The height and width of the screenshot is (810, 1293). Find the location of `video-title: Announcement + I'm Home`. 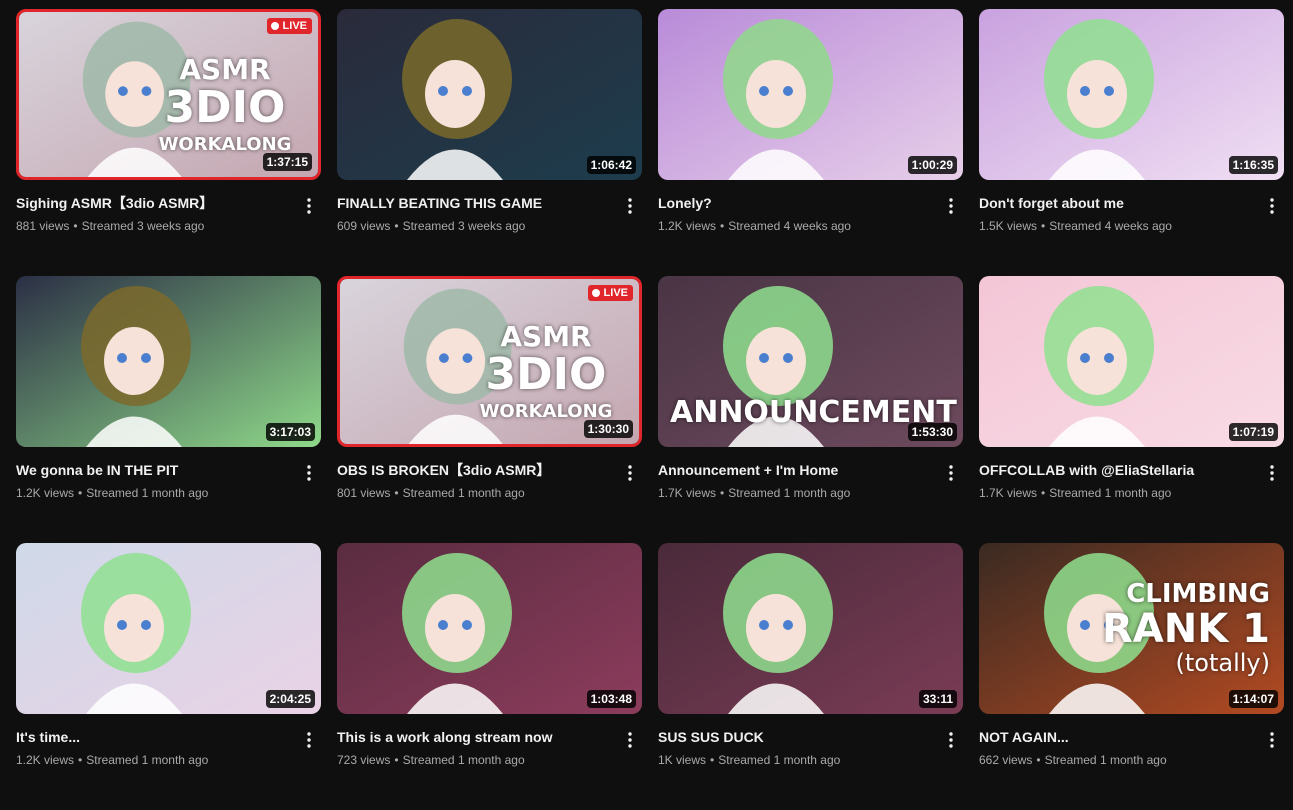

video-title: Announcement + I'm Home is located at coordinates (795, 470).